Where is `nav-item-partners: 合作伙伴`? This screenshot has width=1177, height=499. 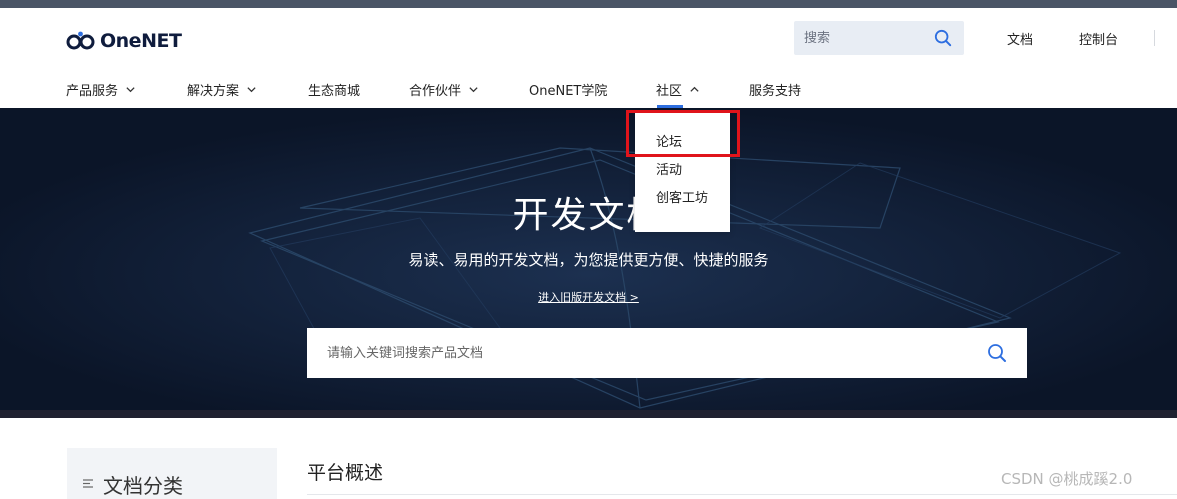
nav-item-partners: 合作伙伴 is located at coordinates (444, 89).